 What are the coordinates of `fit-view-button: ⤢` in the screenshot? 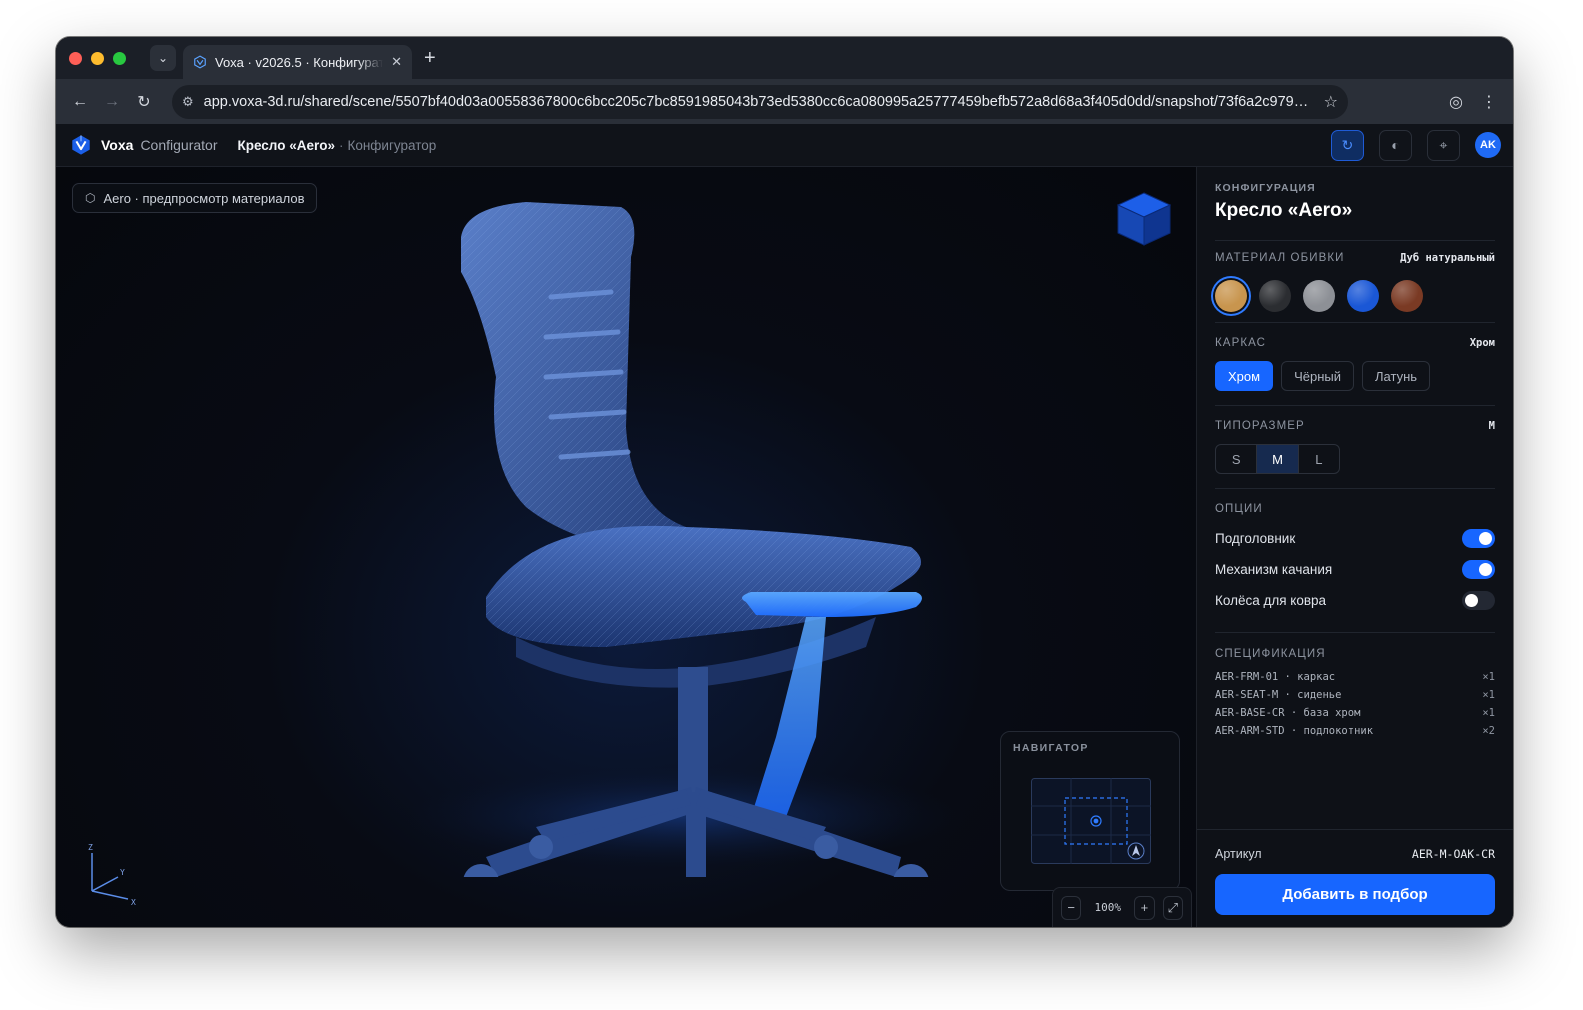 It's located at (1173, 907).